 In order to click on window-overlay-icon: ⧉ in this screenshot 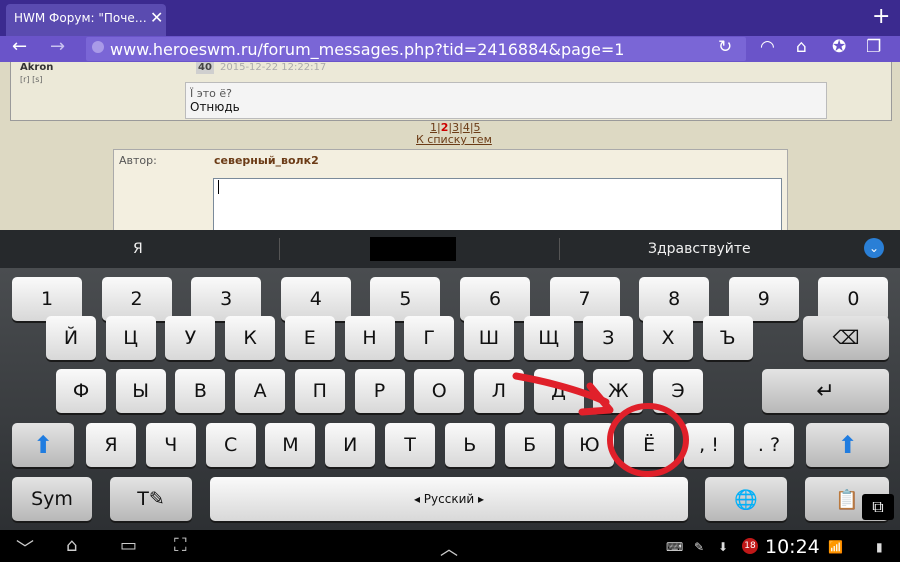, I will do `click(878, 507)`.